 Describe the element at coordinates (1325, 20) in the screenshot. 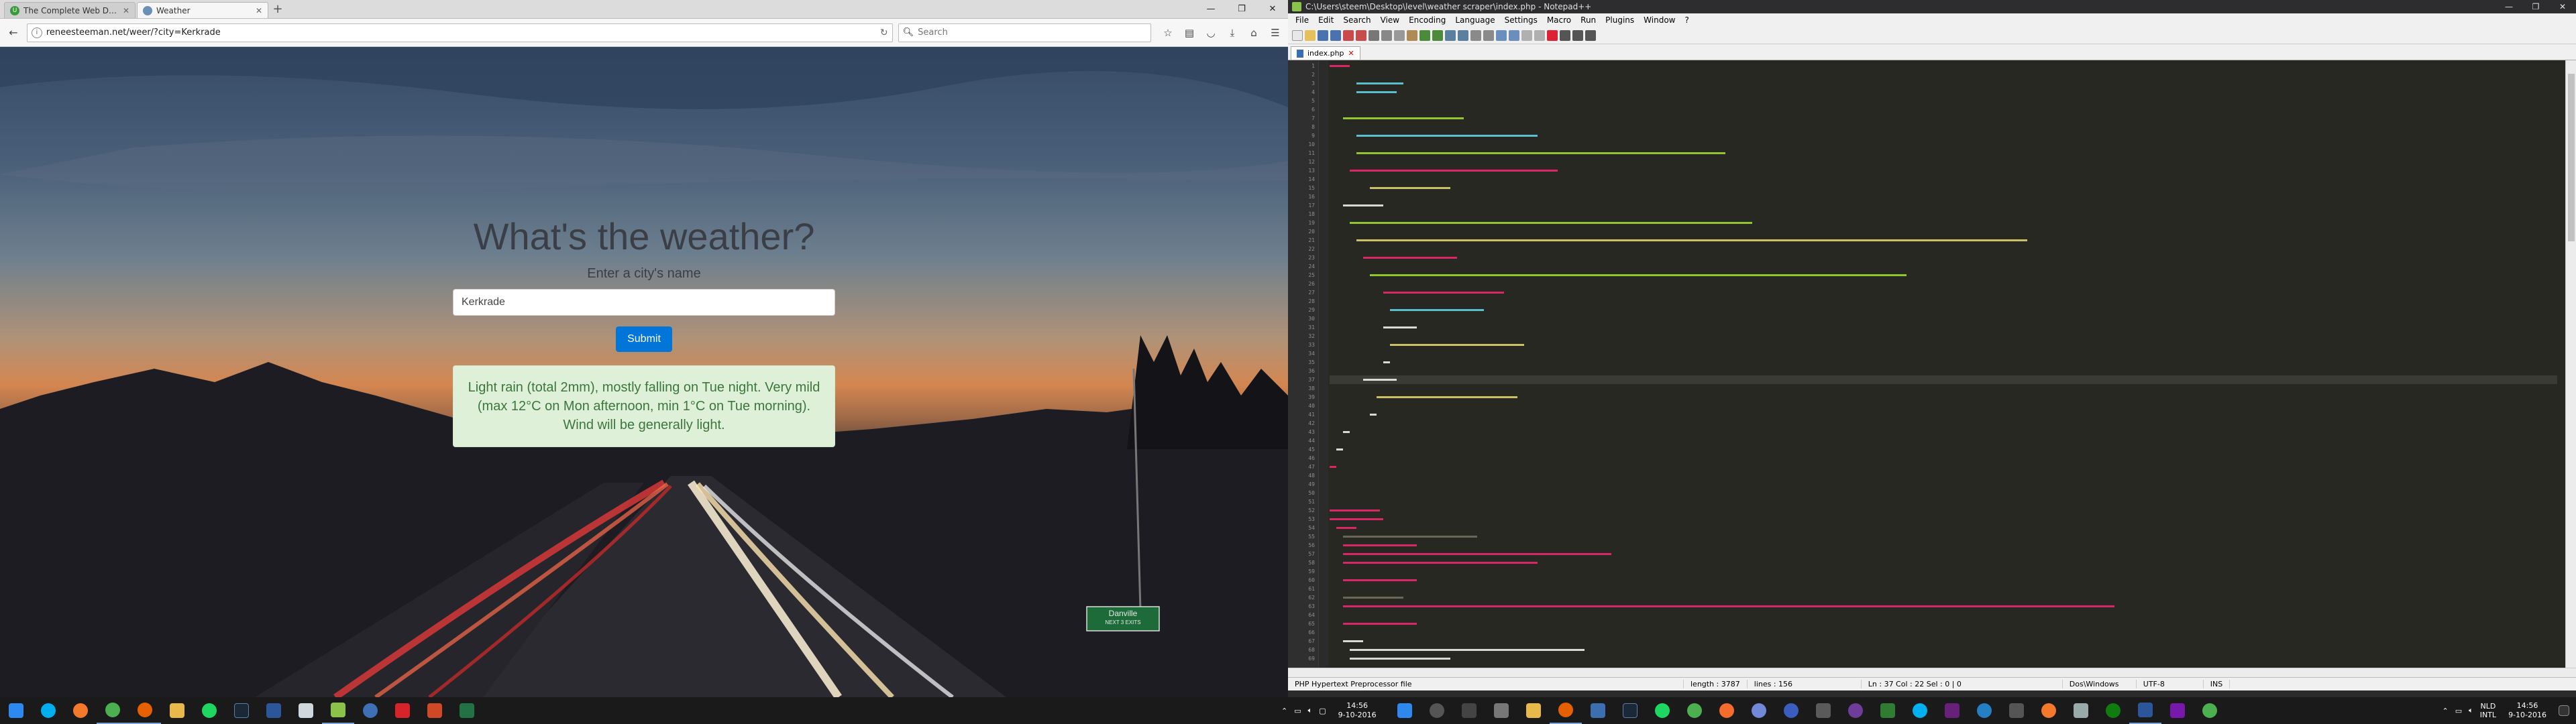

I see `menu-edit: Edit` at that location.